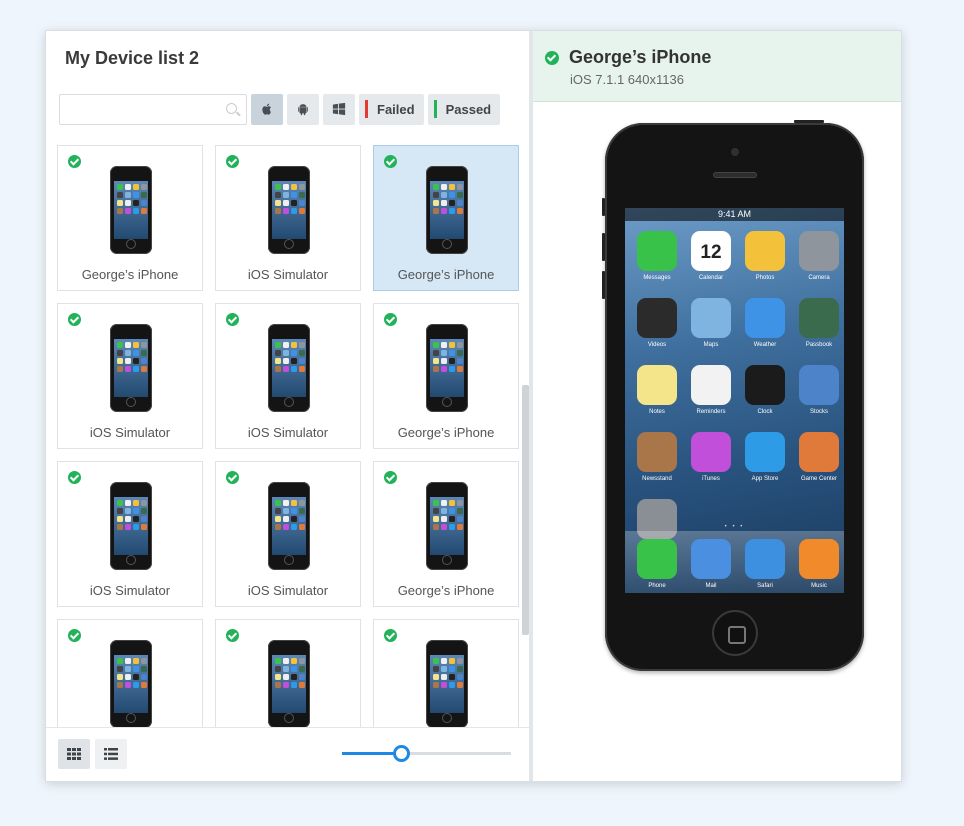 The height and width of the screenshot is (826, 964). What do you see at coordinates (657, 323) in the screenshot?
I see `app-icon-videos: Videos` at bounding box center [657, 323].